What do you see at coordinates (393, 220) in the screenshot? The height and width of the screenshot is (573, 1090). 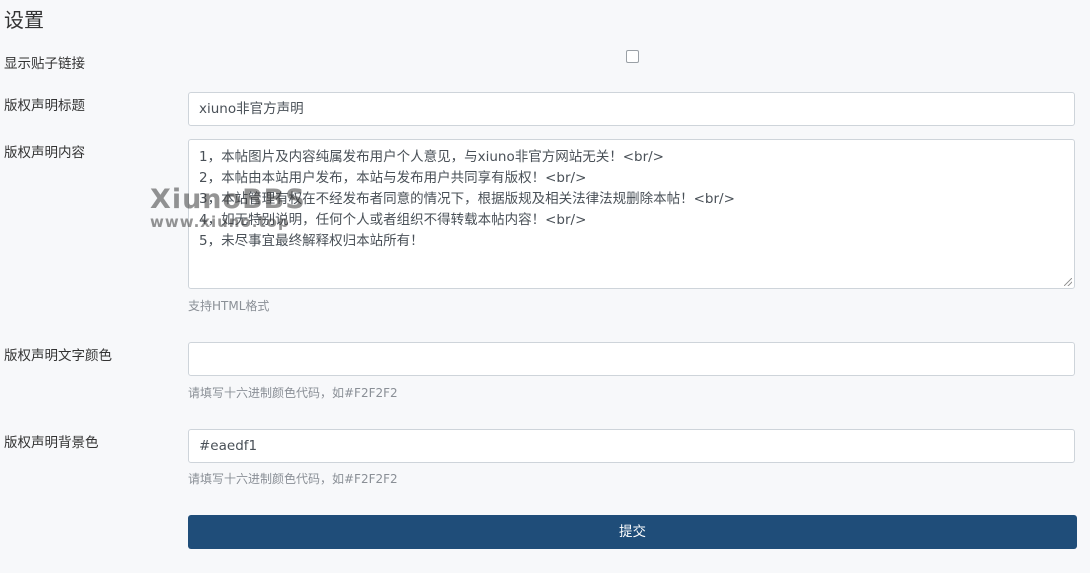 I see `content-line: 4，如无特别说明，任何个人或者组织不得转载本帖内容！<br/>` at bounding box center [393, 220].